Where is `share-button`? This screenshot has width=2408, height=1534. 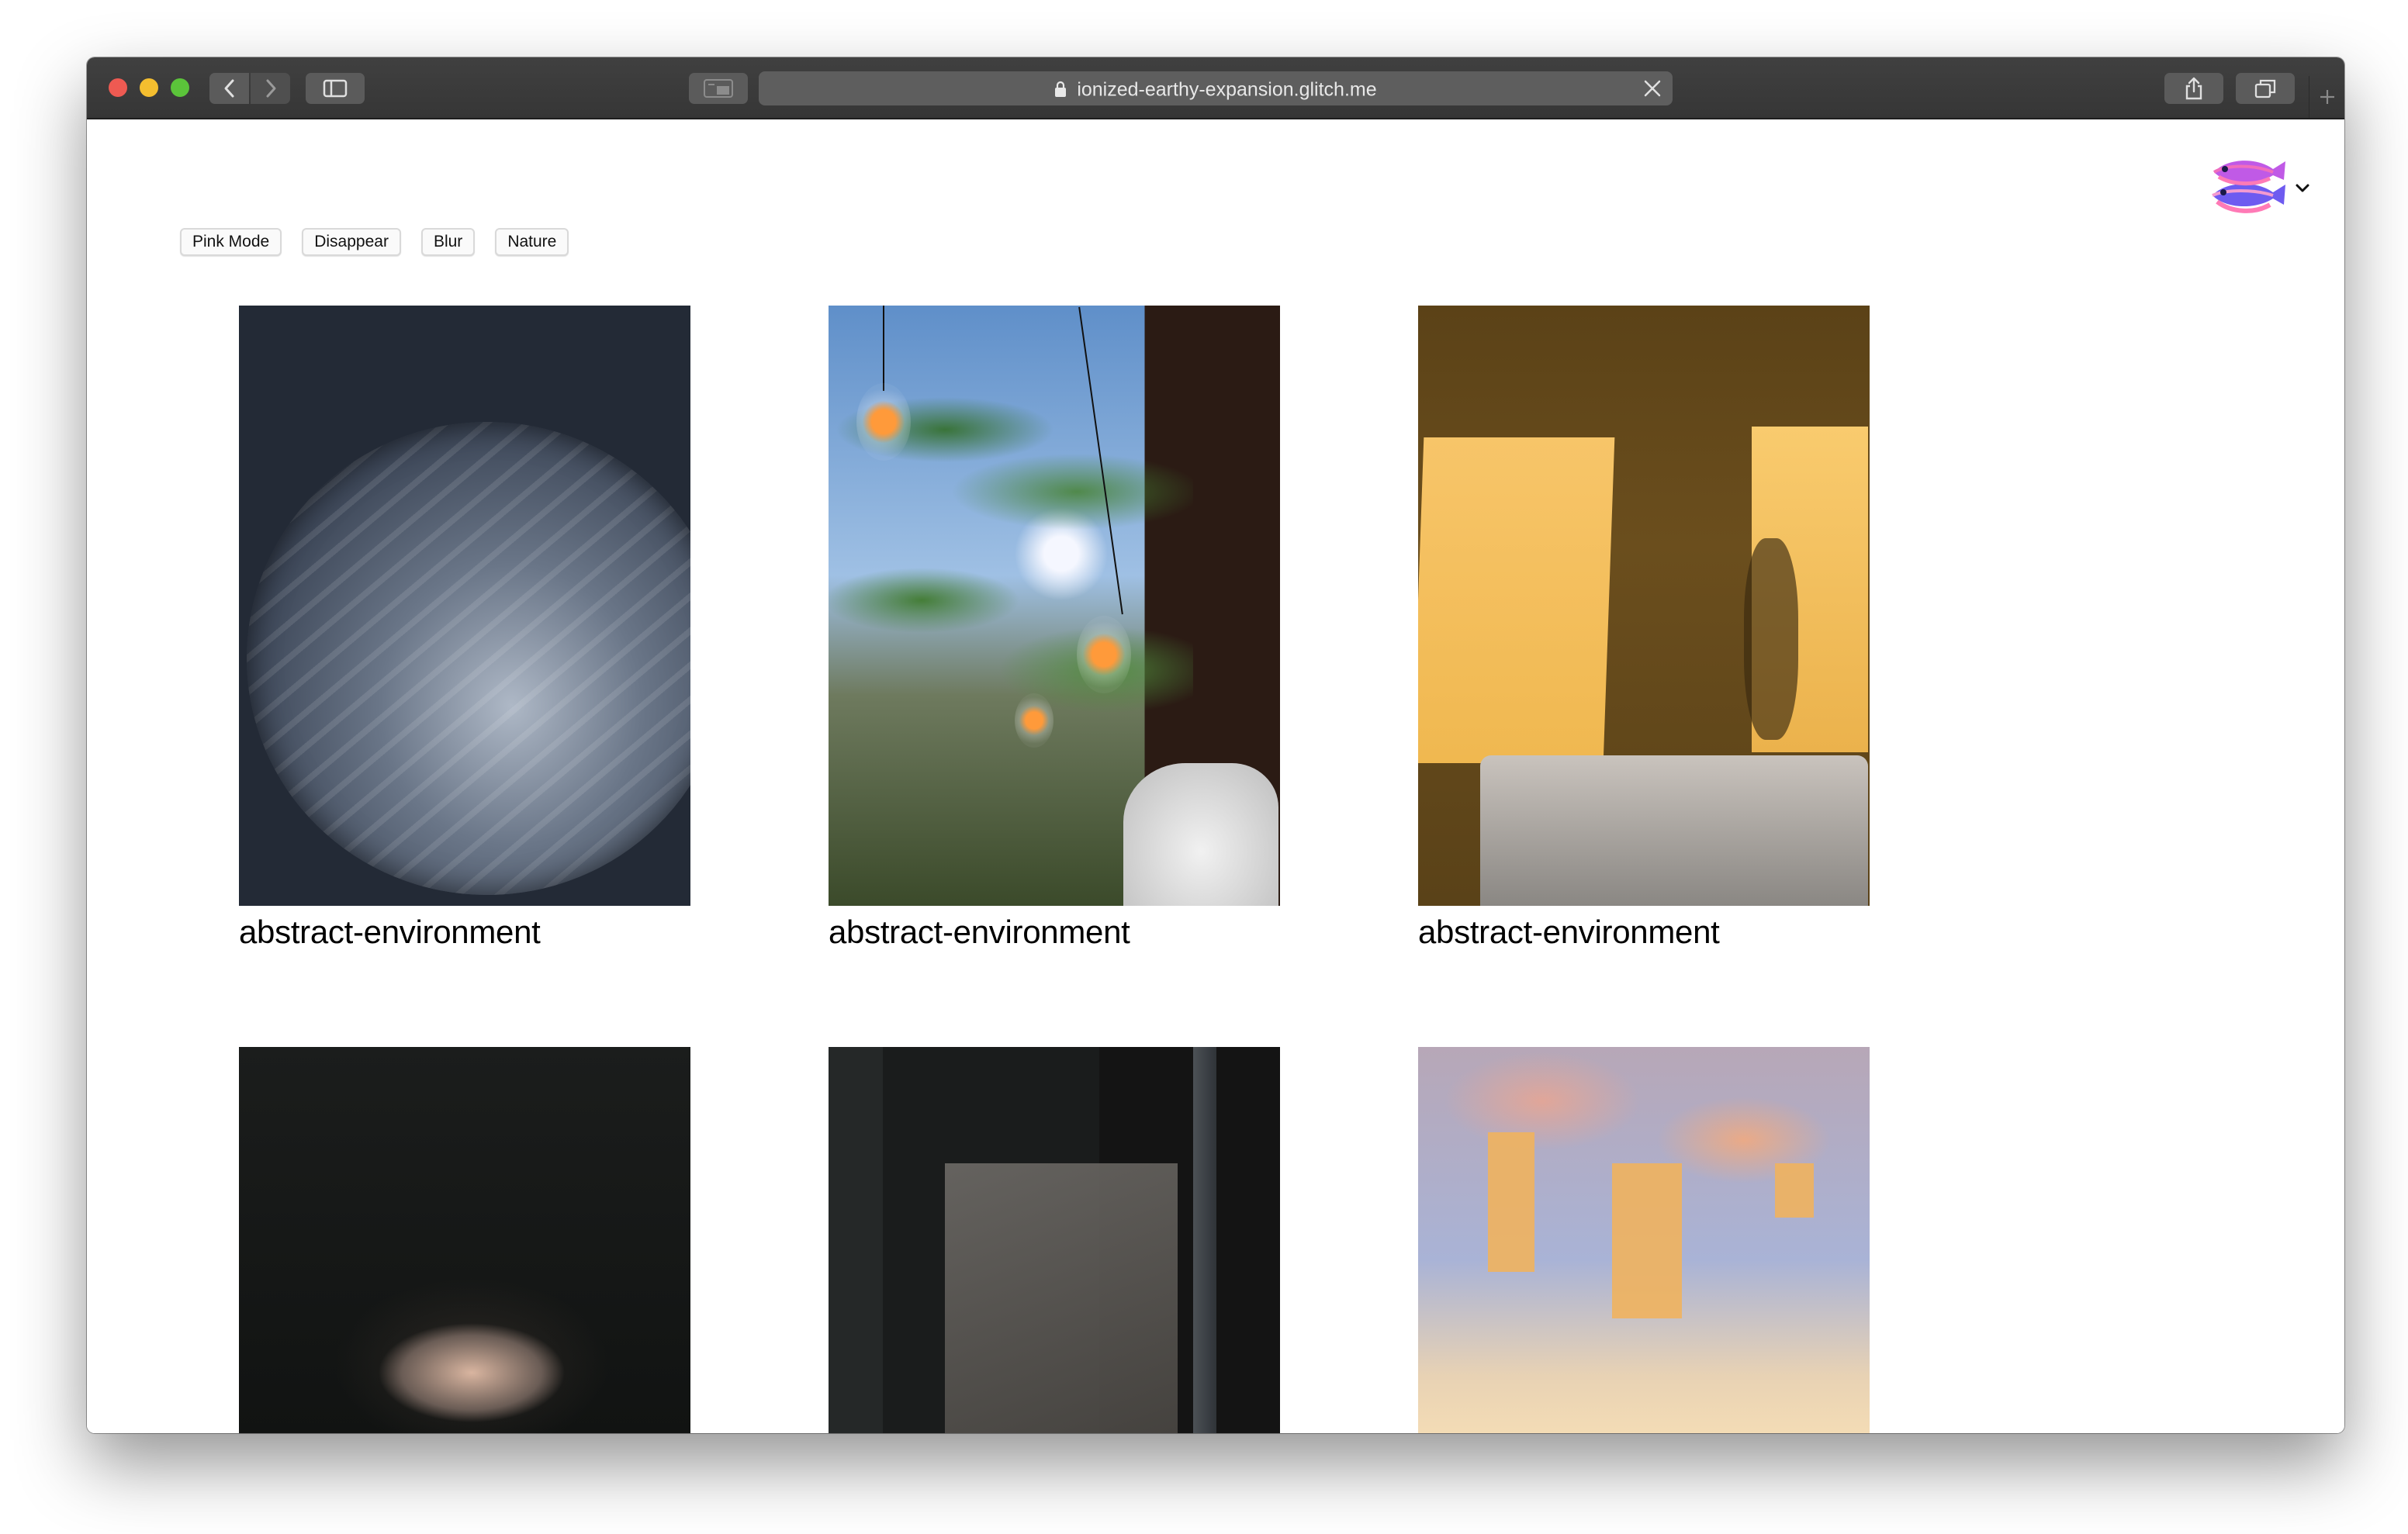 share-button is located at coordinates (2193, 88).